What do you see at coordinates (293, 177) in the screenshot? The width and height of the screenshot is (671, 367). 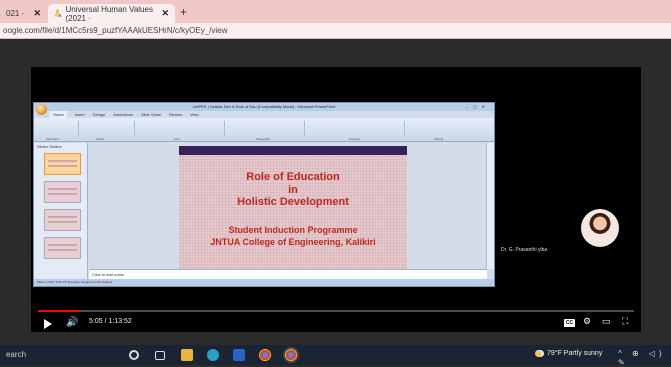 I see `slide-title-line: Role of Education` at bounding box center [293, 177].